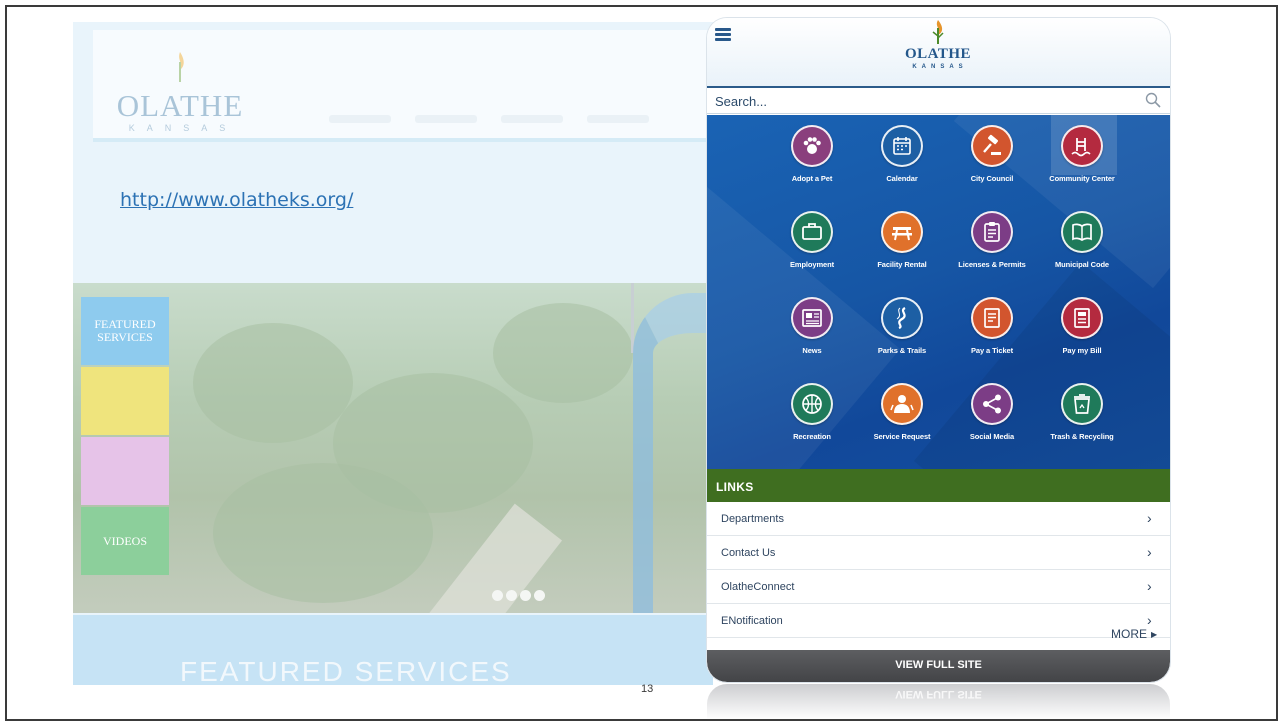  I want to click on view-full-site-button: VIEW FULL SITE, so click(938, 666).